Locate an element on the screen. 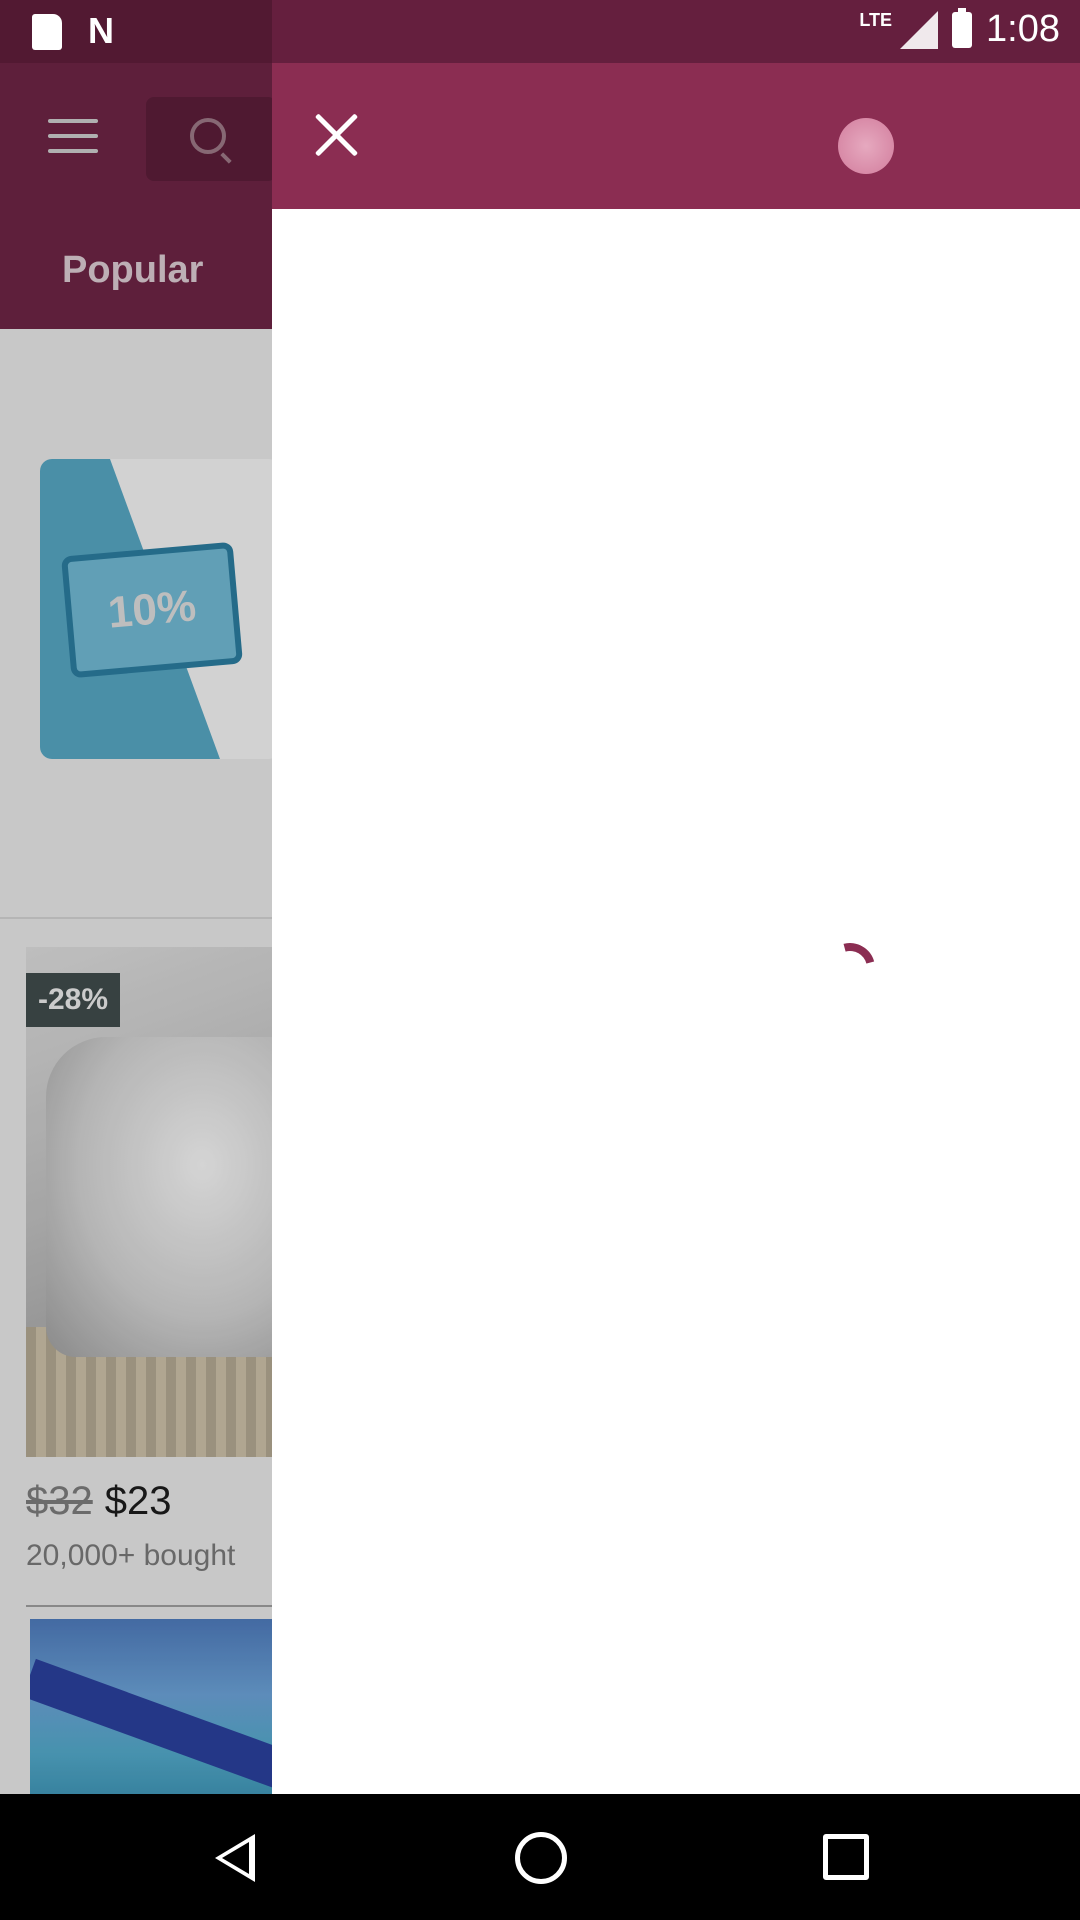 This screenshot has width=1080, height=1920. back-icon is located at coordinates (235, 1858).